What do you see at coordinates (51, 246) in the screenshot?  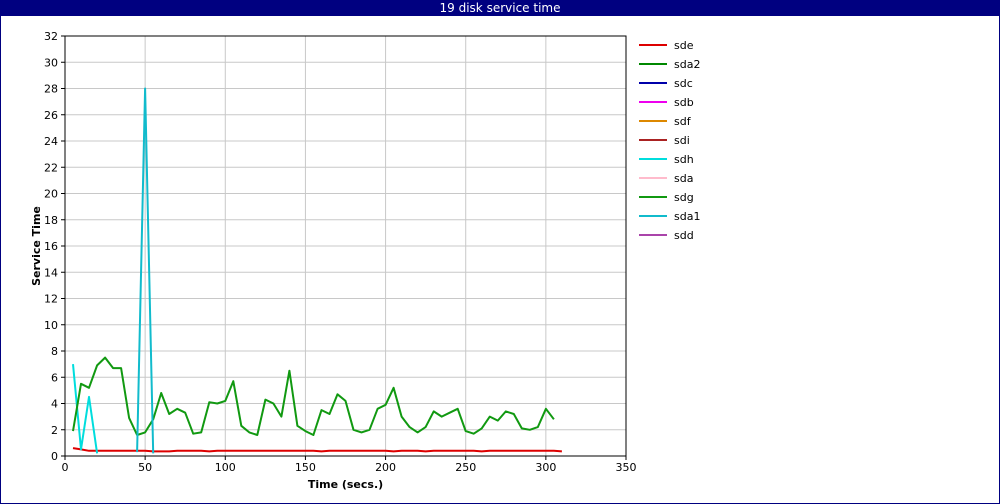 I see `y-tick-label: 16` at bounding box center [51, 246].